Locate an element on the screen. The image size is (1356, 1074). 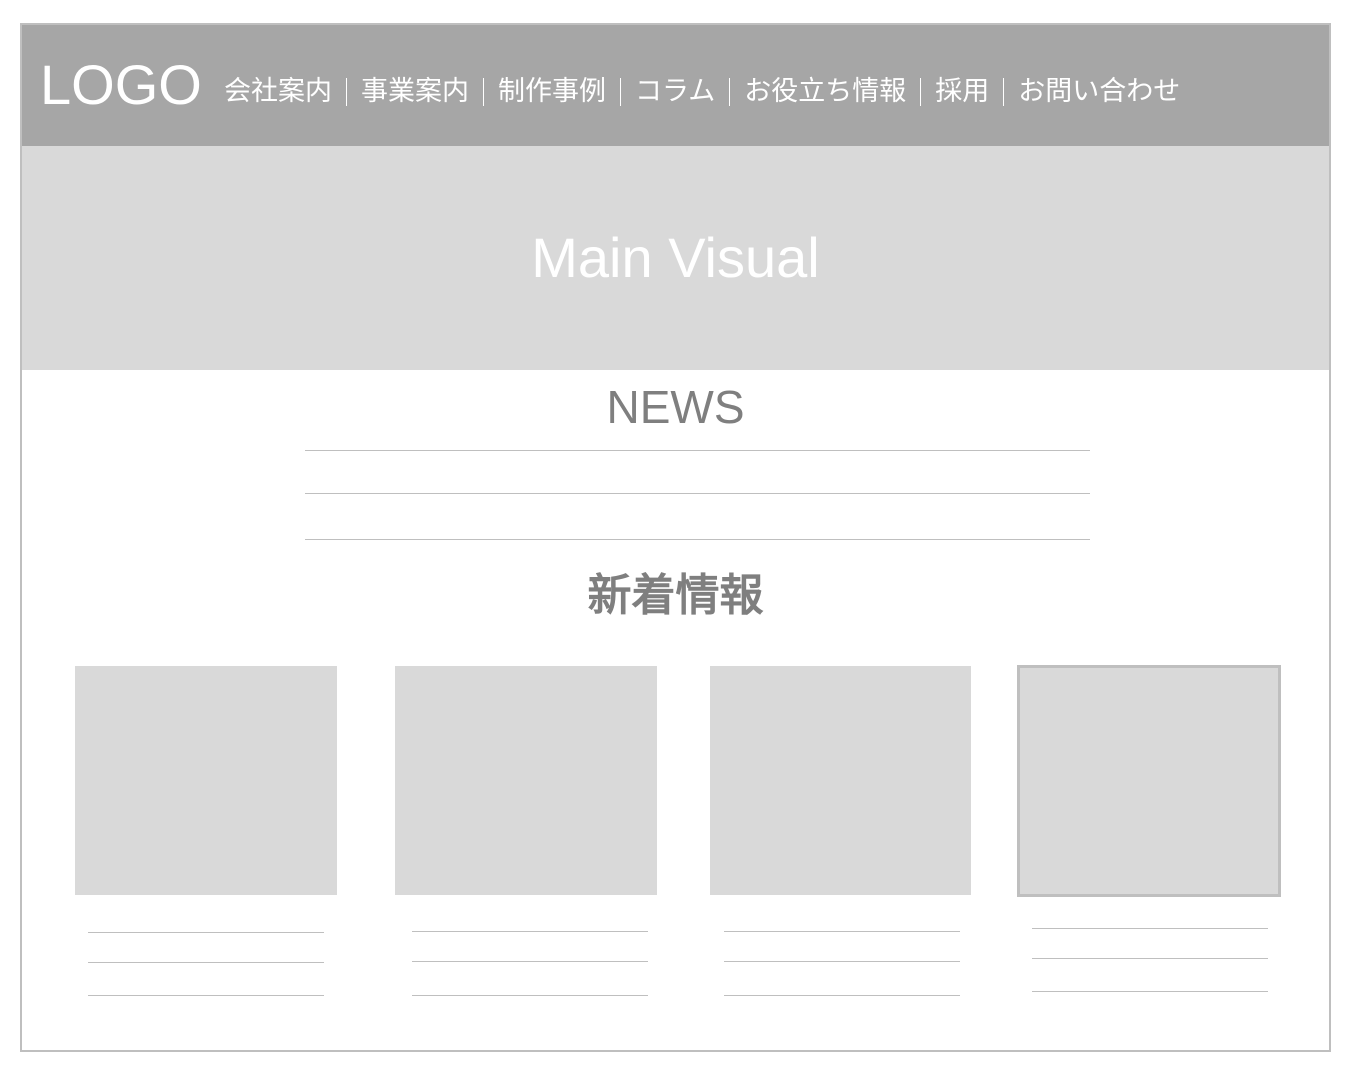
main-visual-label: Main Visual is located at coordinates (675, 257).